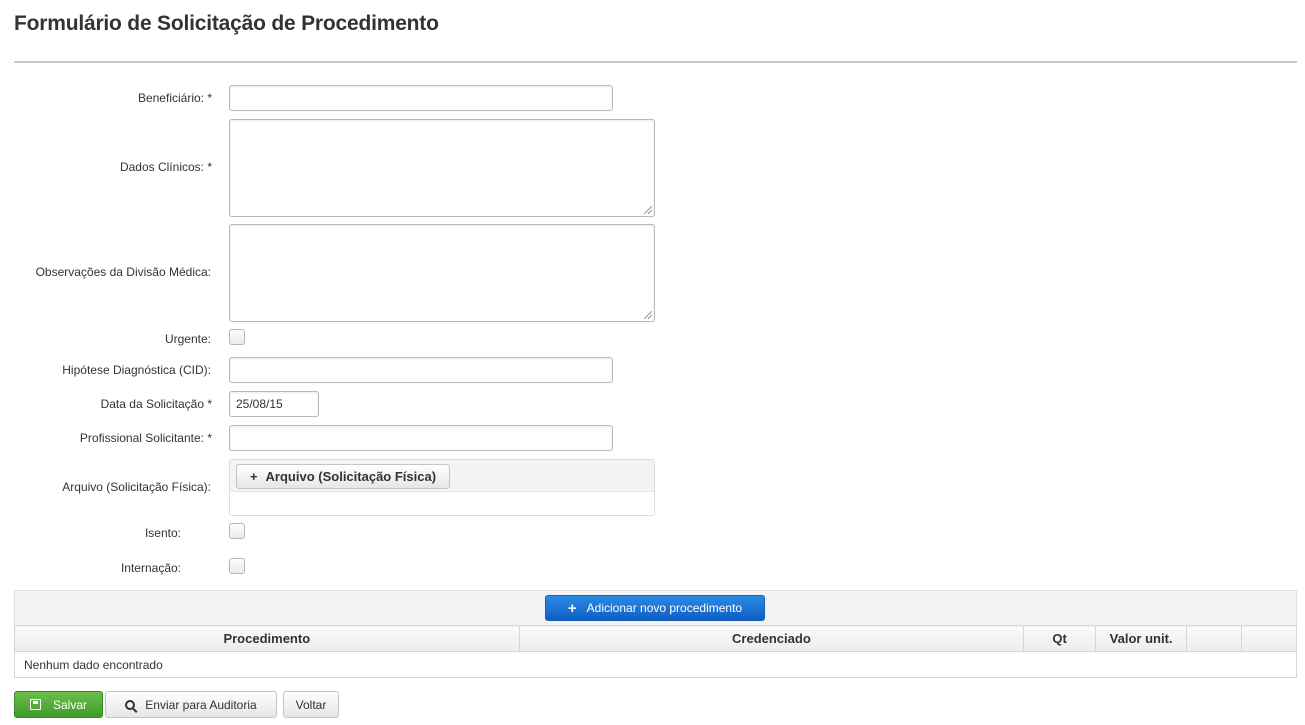  Describe the element at coordinates (421, 98) in the screenshot. I see `beneficiario-input` at that location.